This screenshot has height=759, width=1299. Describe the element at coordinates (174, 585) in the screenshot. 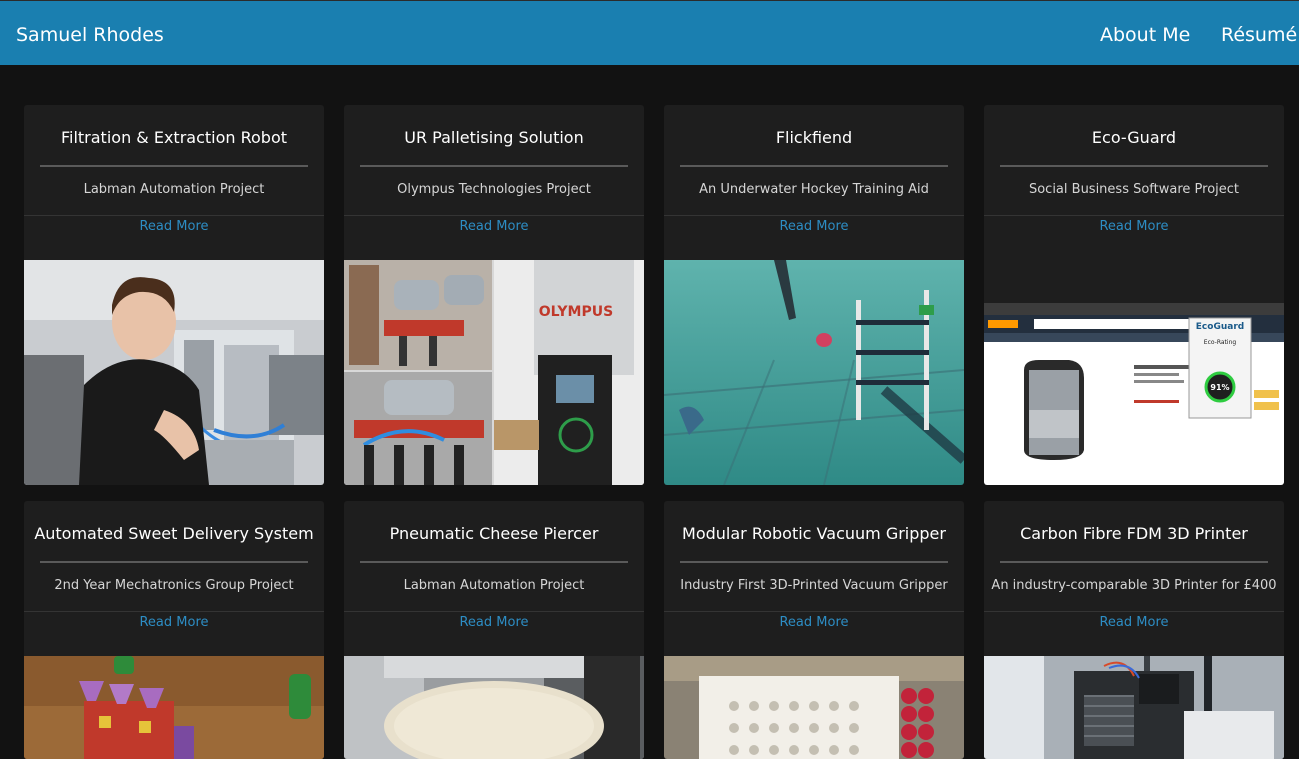

I see `card-subtitle: 2nd Year Mechatronics Group Project` at that location.